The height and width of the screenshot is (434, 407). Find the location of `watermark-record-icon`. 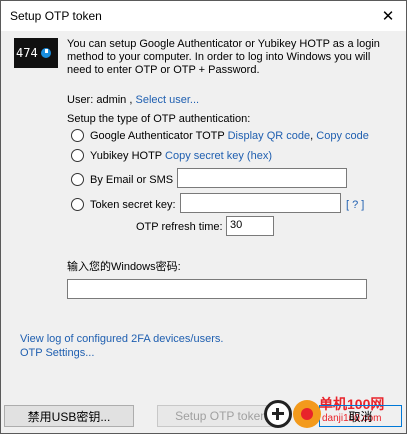

watermark-record-icon is located at coordinates (307, 414).